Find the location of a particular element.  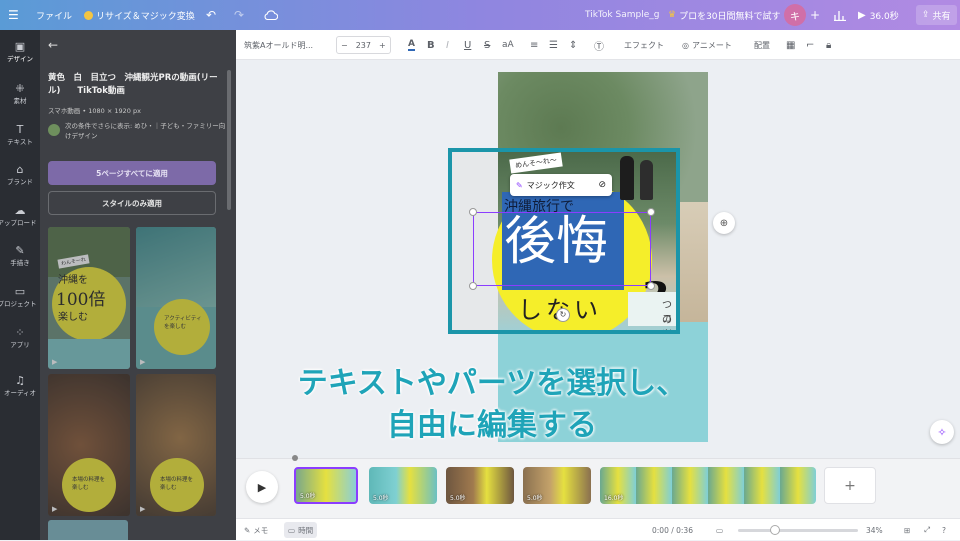

selection-handle-bl is located at coordinates (473, 286).